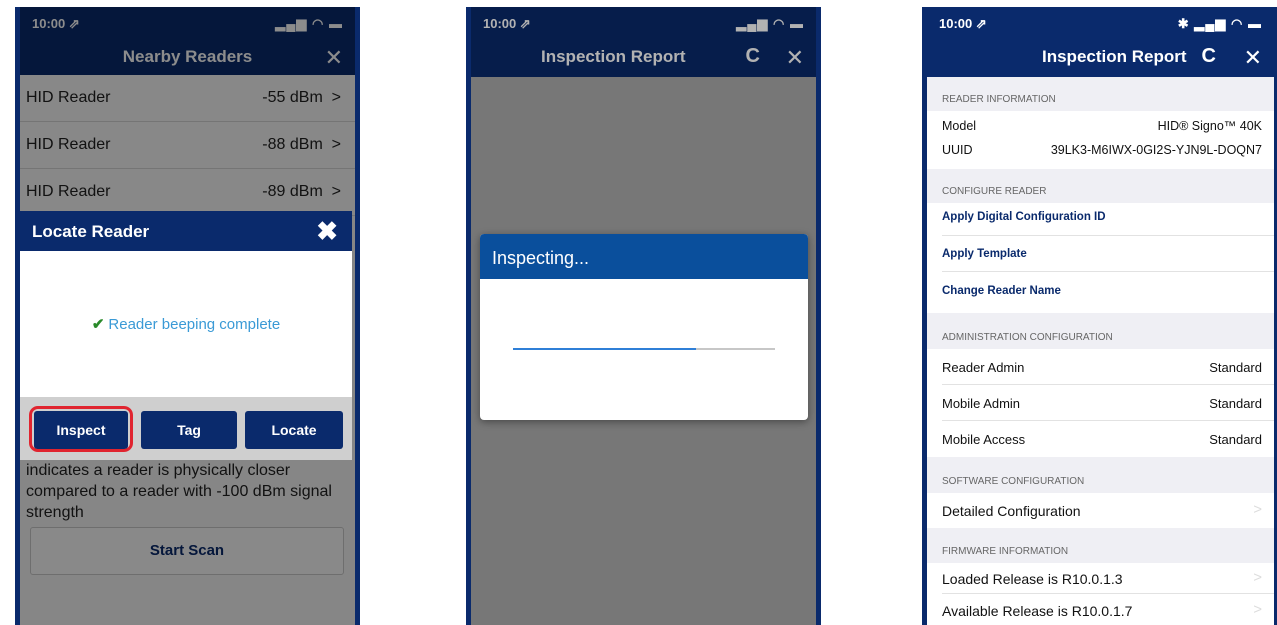 The width and height of the screenshot is (1277, 625). What do you see at coordinates (186, 231) in the screenshot?
I see `dialog-header: Locate Reader ✖` at bounding box center [186, 231].